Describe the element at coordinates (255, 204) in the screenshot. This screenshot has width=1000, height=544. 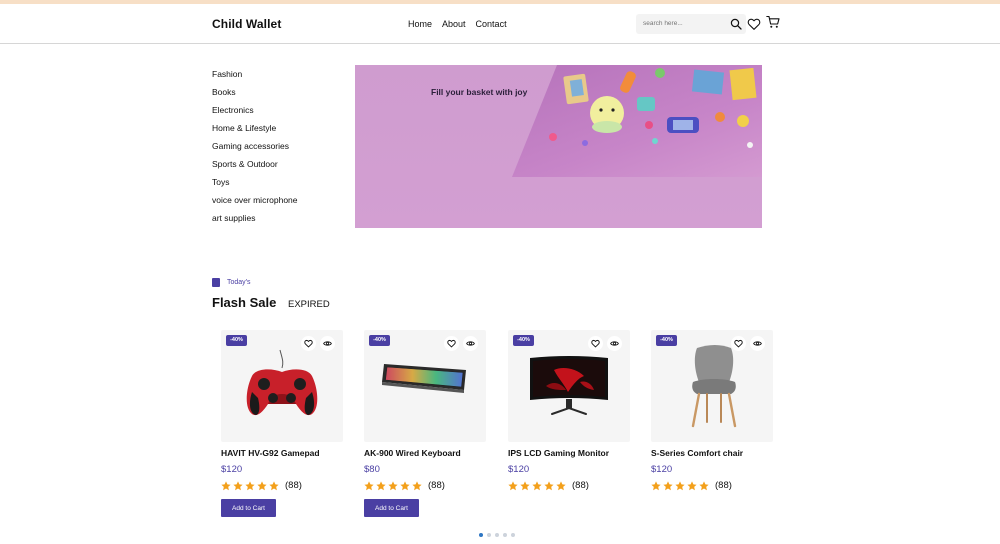
I see `category-voice-over-microphone: voice over microphone` at that location.